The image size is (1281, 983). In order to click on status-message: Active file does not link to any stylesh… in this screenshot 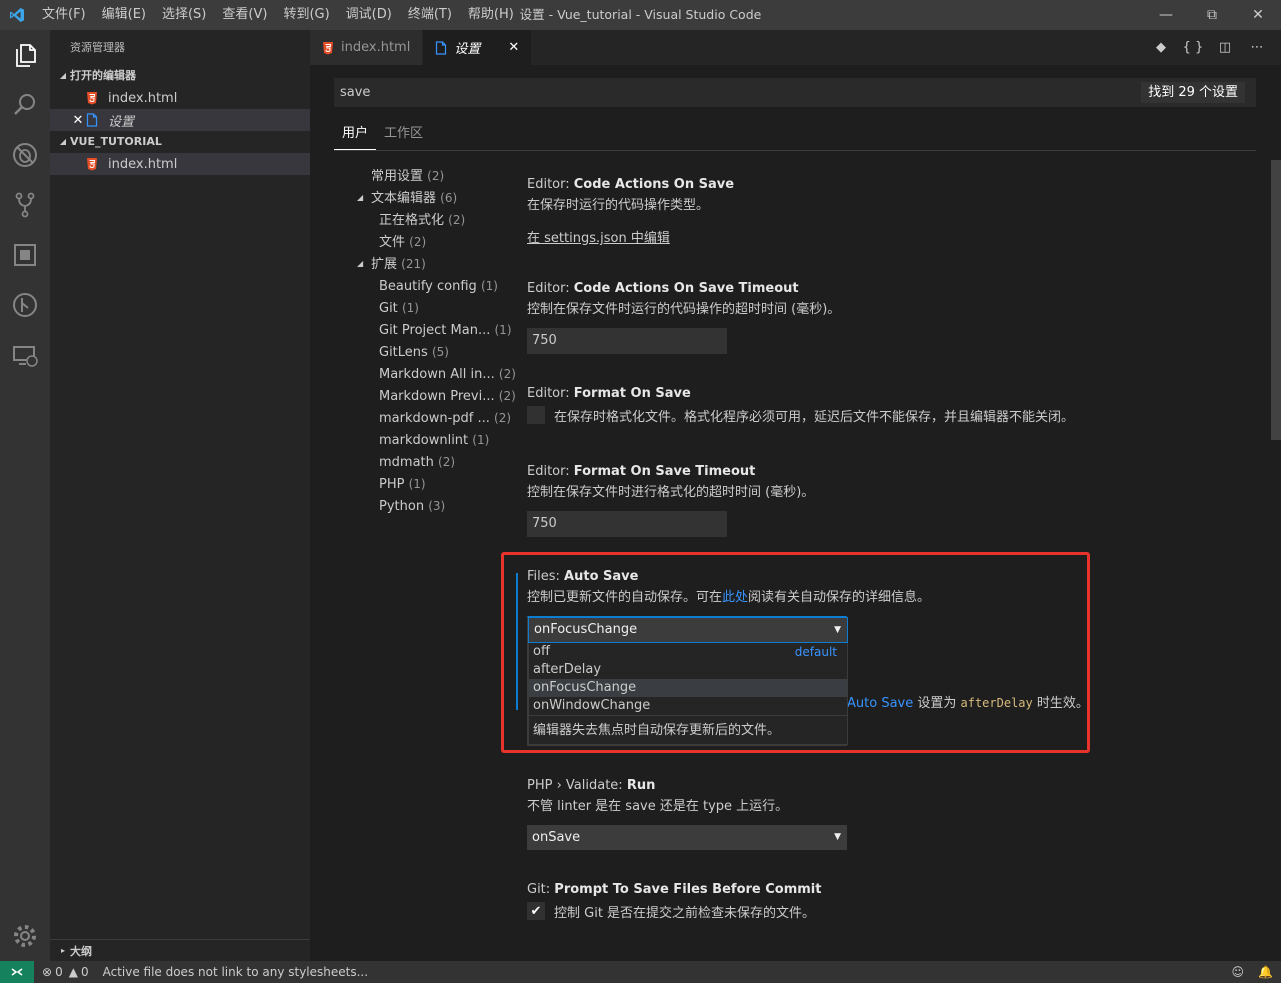, I will do `click(235, 972)`.